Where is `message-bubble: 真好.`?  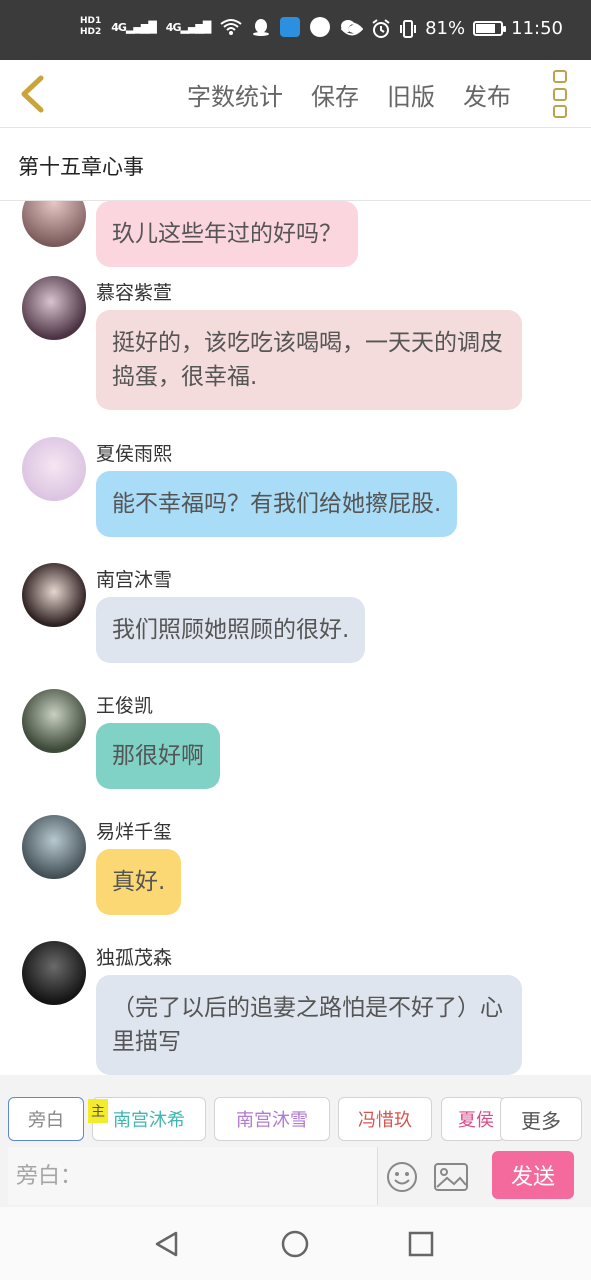 message-bubble: 真好. is located at coordinates (139, 882).